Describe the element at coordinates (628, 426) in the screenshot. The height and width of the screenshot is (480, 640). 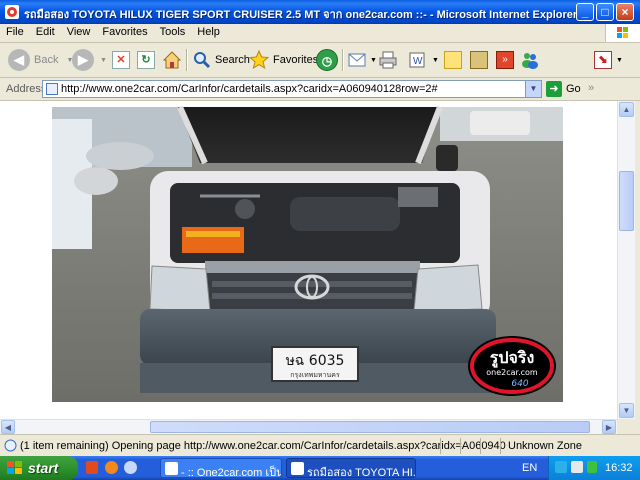
I see `scroll-corner` at that location.